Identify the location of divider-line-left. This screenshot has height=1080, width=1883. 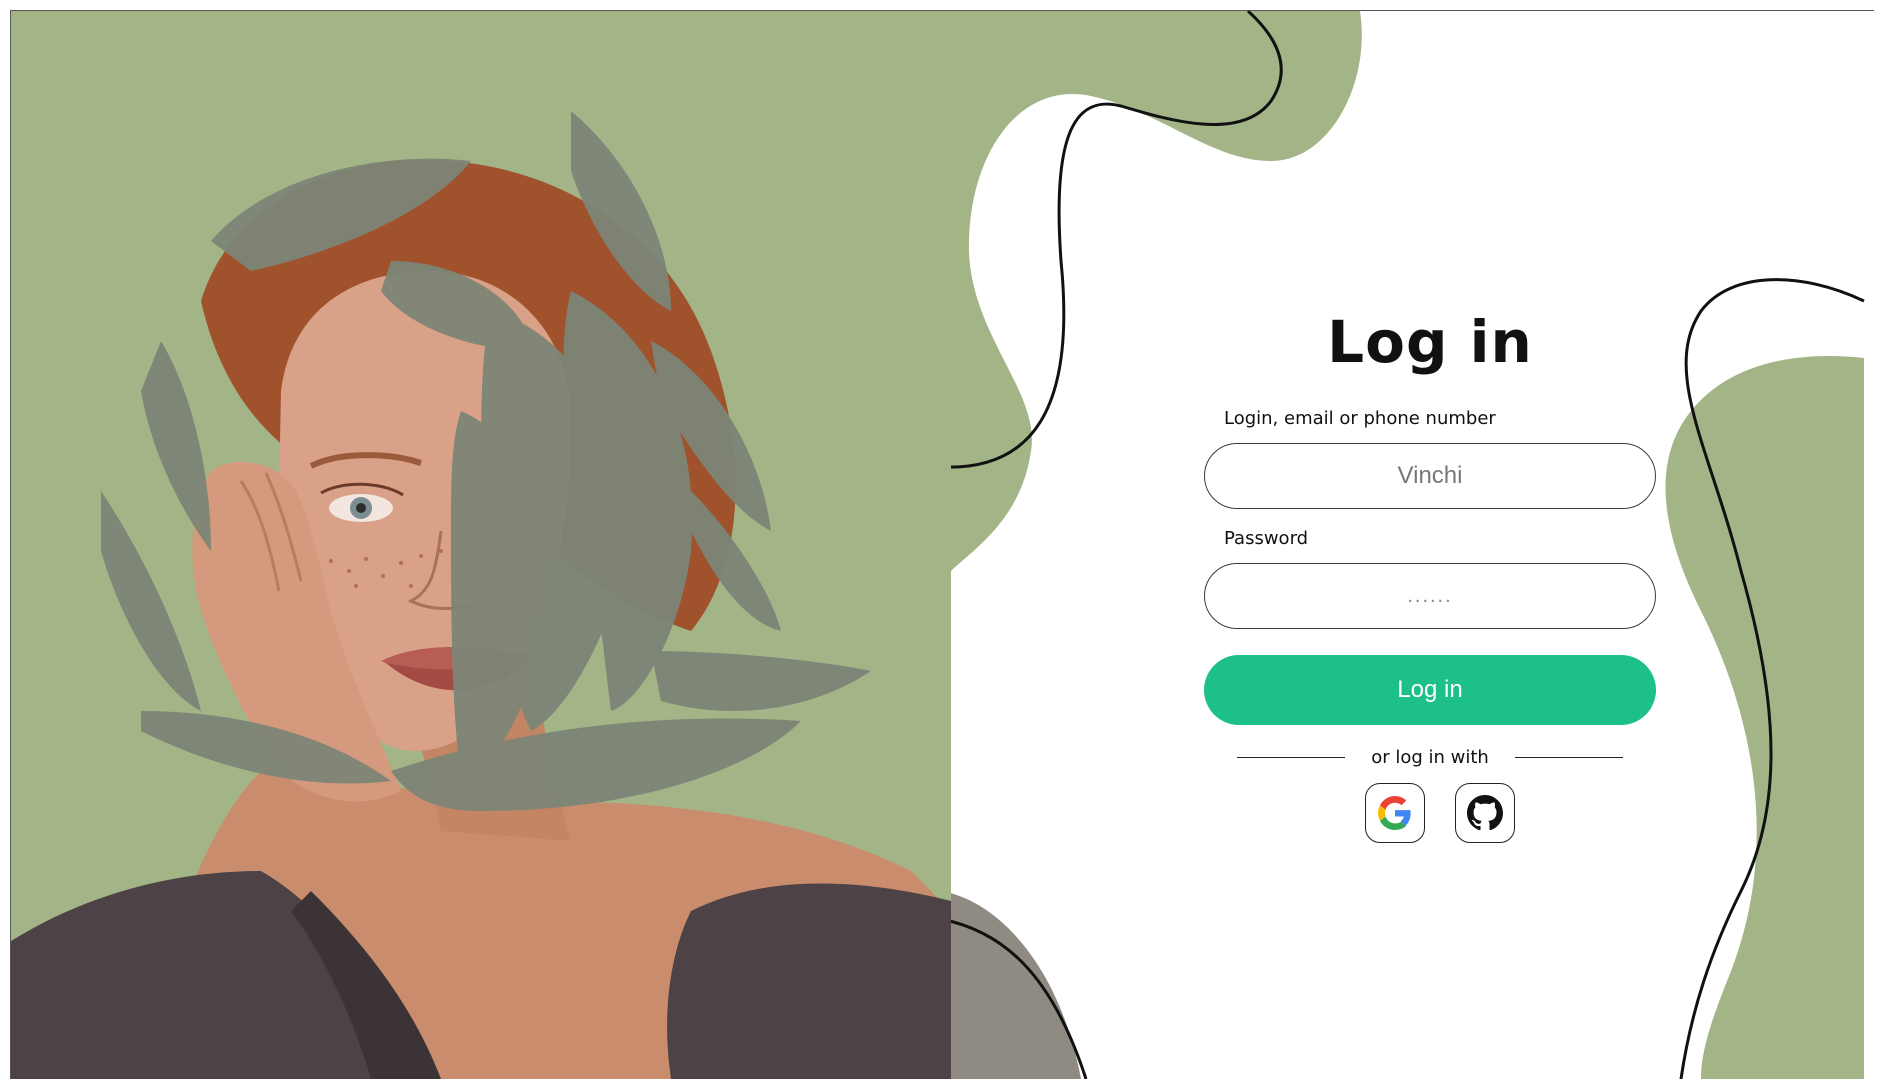
(1291, 757).